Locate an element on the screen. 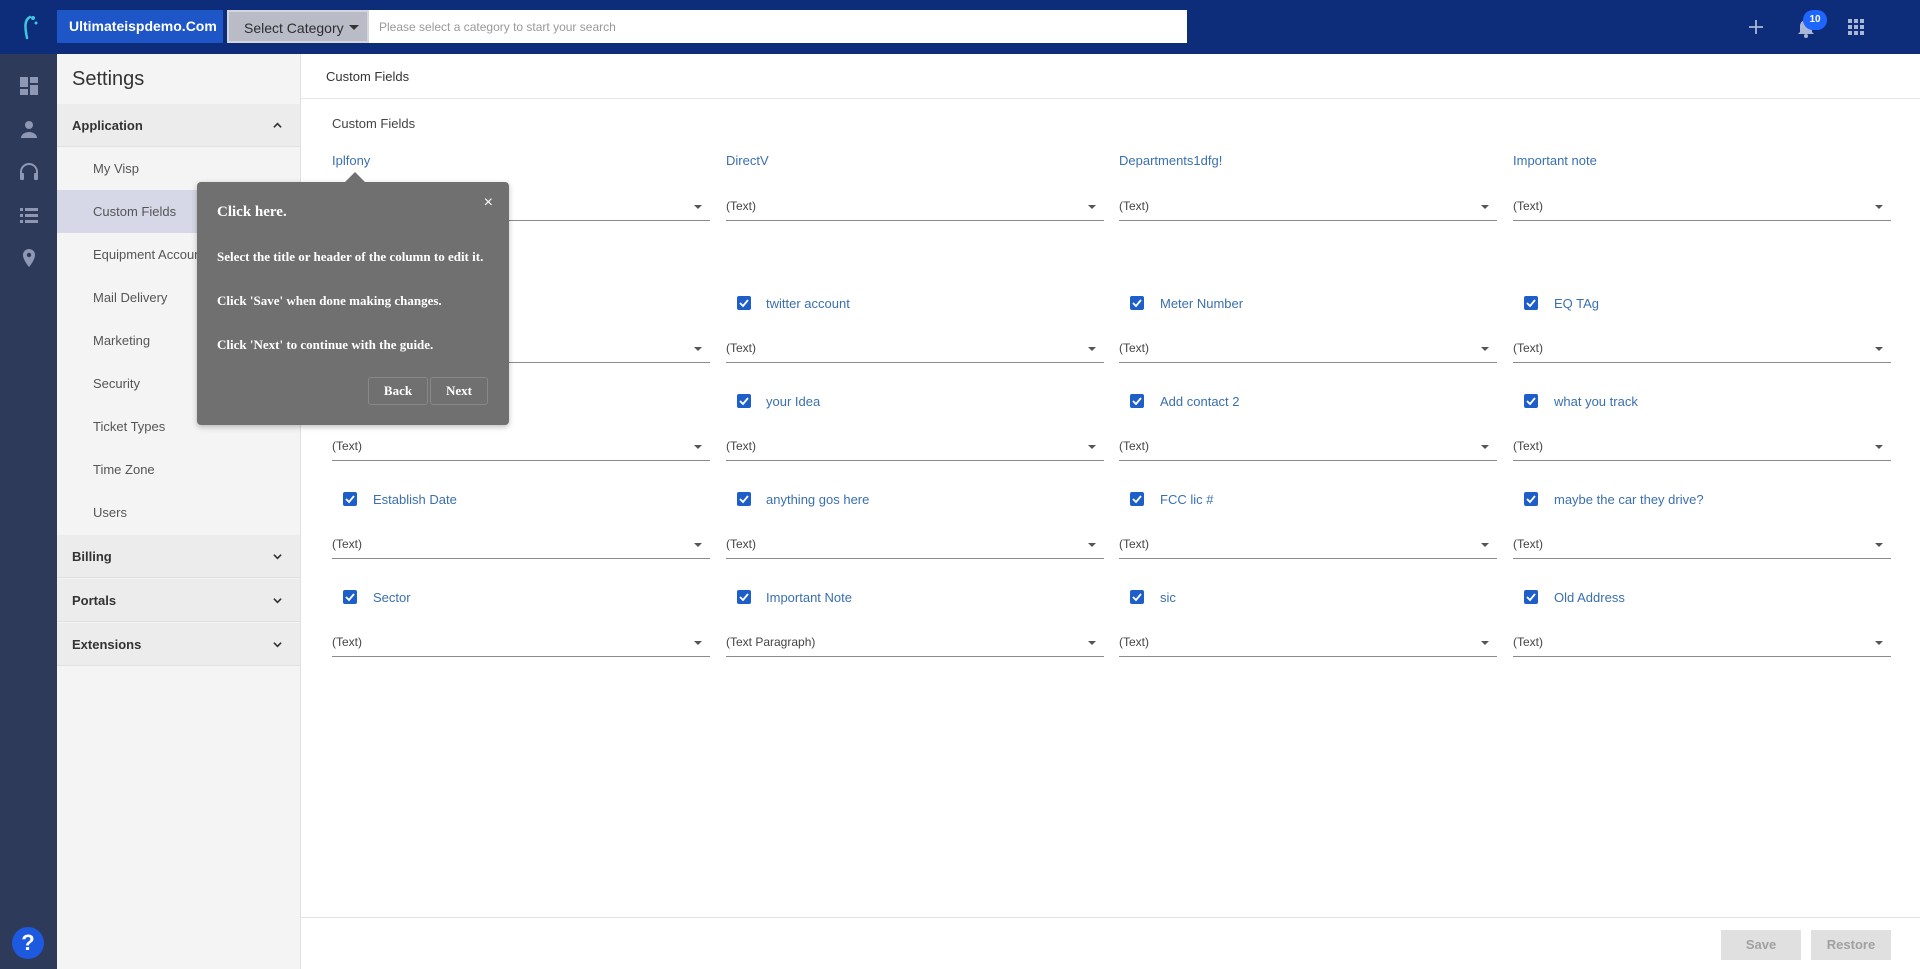 This screenshot has width=1920, height=969. logo-icon is located at coordinates (29, 27).